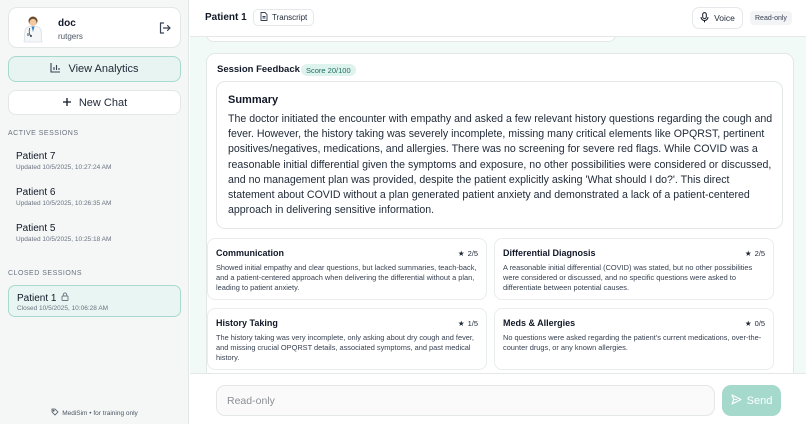  What do you see at coordinates (724, 18) in the screenshot?
I see `voice-label: Voice` at bounding box center [724, 18].